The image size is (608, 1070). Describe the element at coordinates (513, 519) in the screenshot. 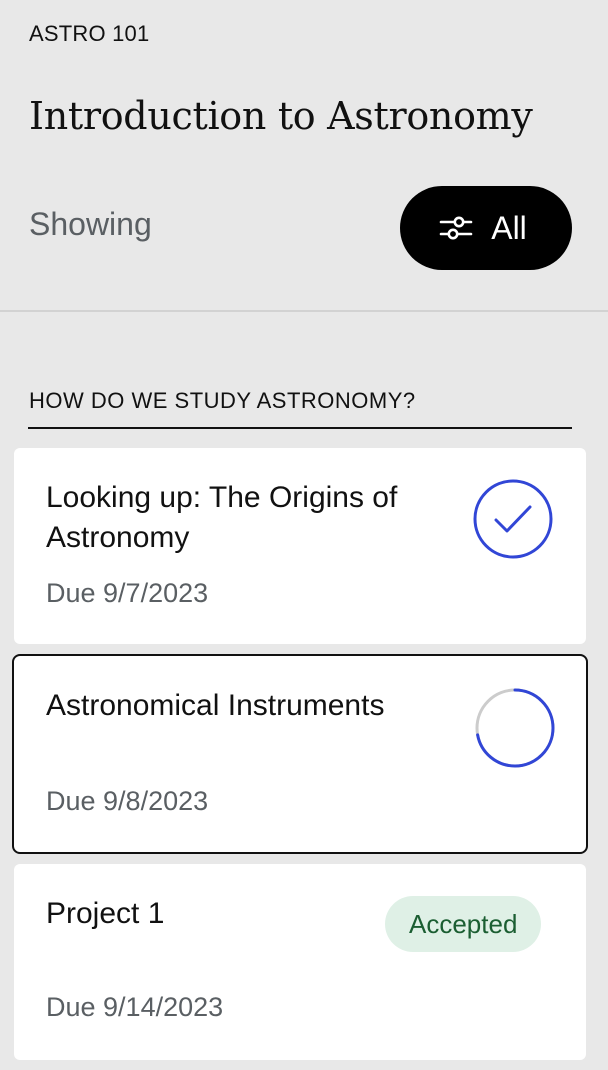

I see `checkmark-circle-icon` at that location.